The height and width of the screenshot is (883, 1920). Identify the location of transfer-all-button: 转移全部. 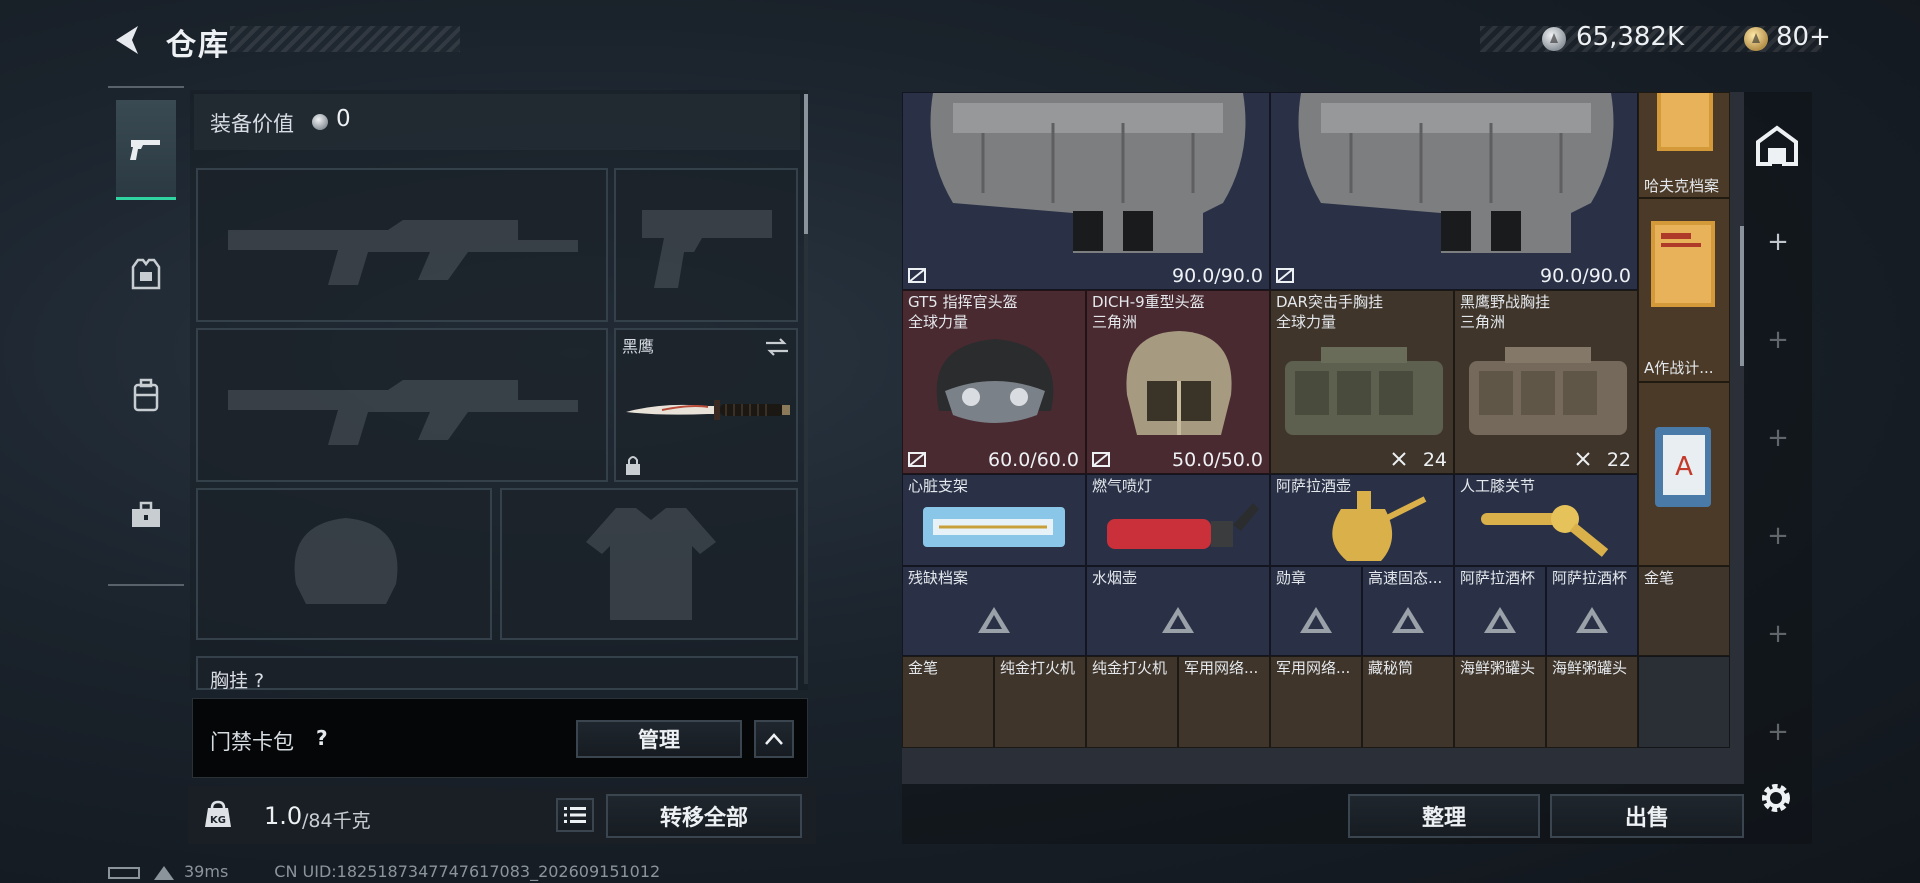
(704, 816).